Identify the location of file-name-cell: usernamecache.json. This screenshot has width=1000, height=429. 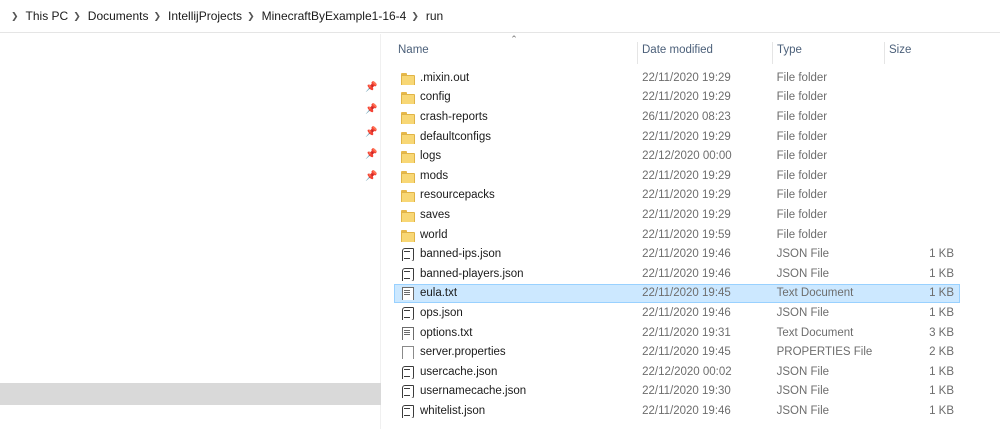
(516, 391).